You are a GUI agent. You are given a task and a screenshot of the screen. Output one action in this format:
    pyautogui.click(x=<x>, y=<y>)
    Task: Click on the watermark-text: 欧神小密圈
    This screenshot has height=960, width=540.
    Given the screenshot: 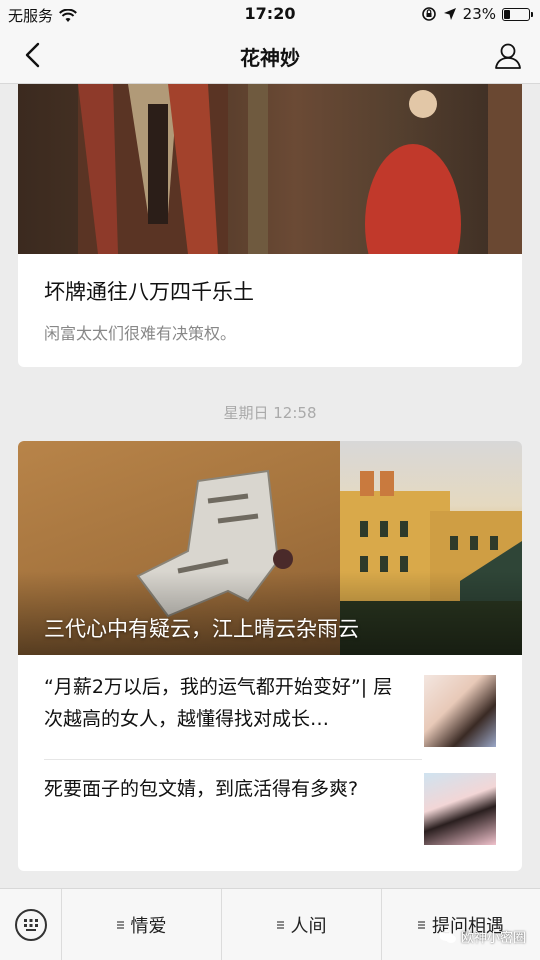 What is the action you would take?
    pyautogui.click(x=493, y=938)
    